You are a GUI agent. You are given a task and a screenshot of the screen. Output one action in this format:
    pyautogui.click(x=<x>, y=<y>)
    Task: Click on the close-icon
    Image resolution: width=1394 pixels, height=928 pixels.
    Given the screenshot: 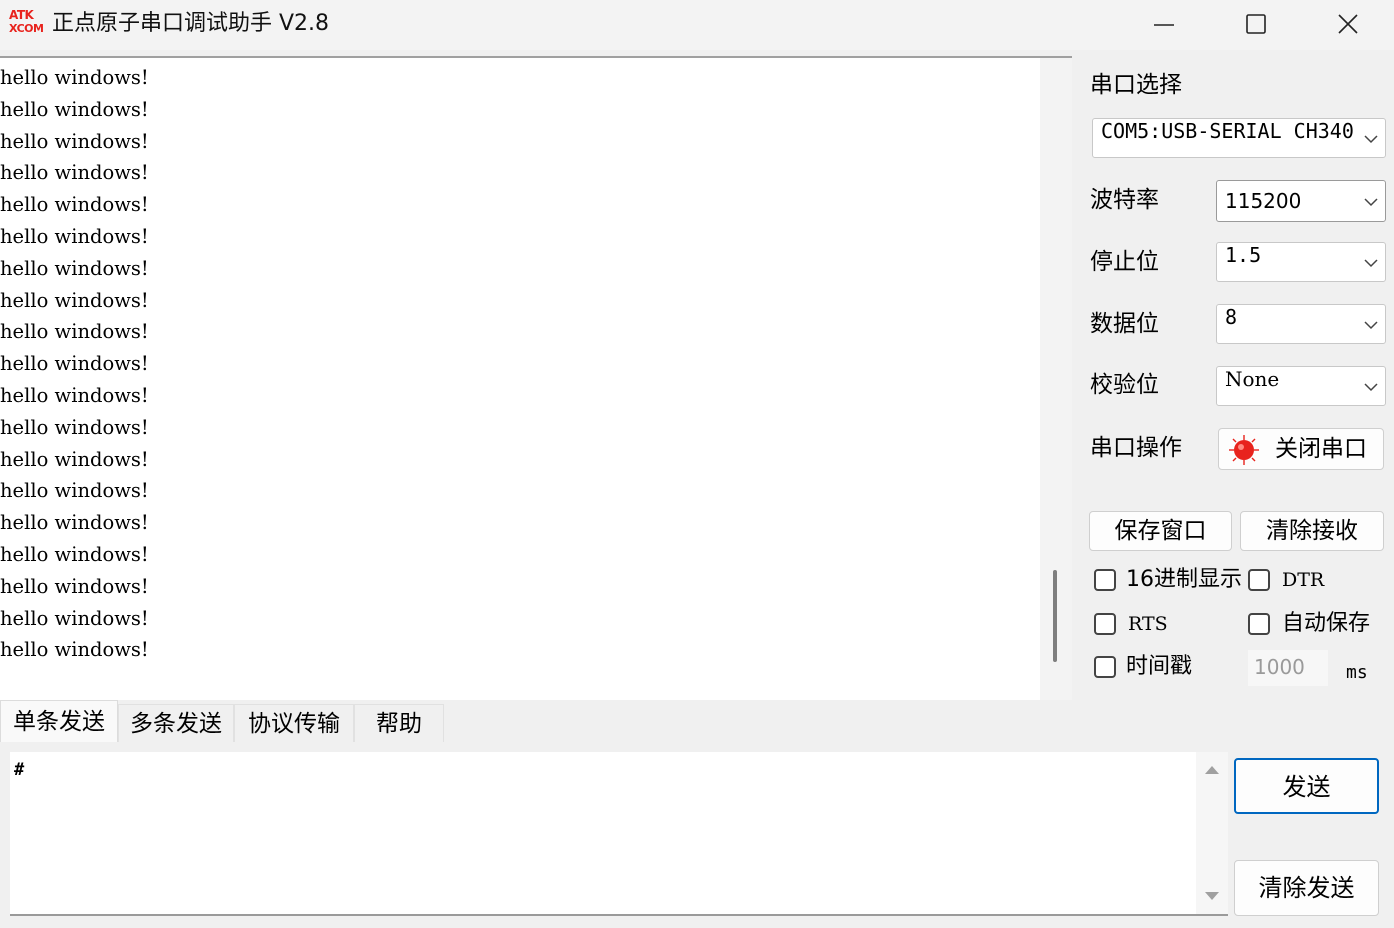 What is the action you would take?
    pyautogui.click(x=1348, y=24)
    